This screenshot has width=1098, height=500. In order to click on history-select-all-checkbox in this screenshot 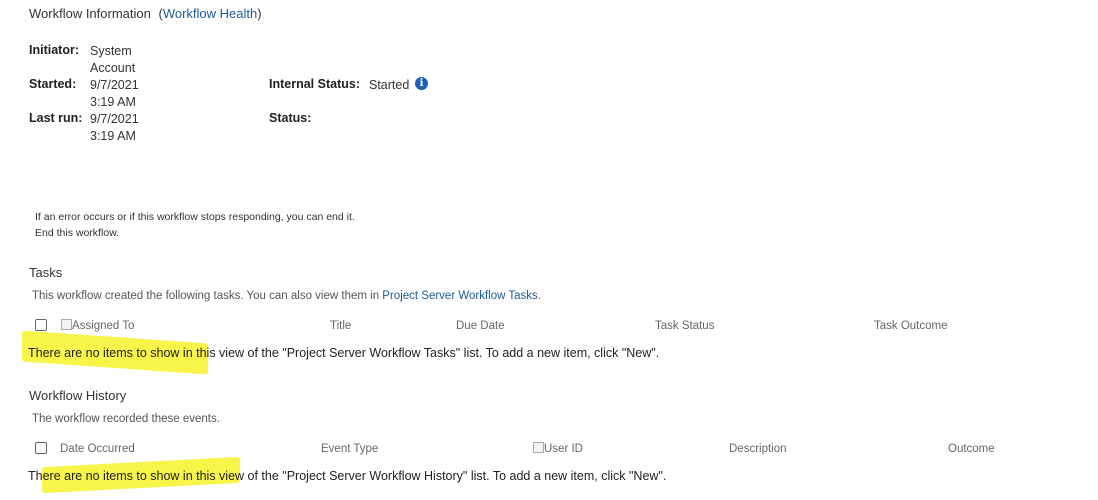, I will do `click(41, 448)`.